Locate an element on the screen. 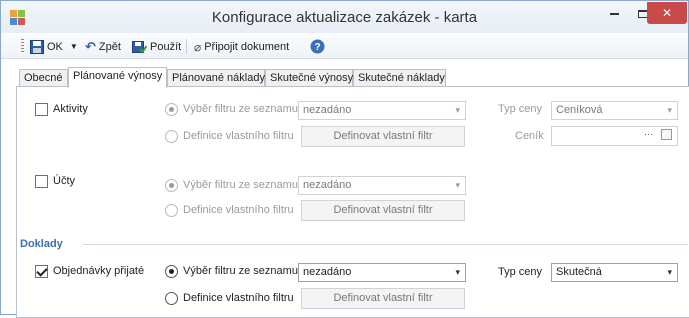  attach-document-button: ⌀ Připojit dokument is located at coordinates (241, 46).